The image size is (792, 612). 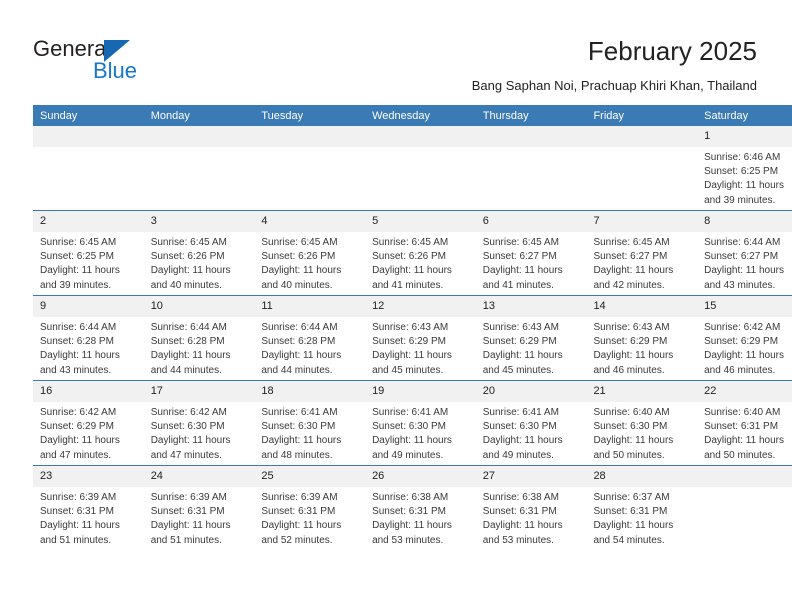 I want to click on weekday-header-sunday: Sunday, so click(x=88, y=115).